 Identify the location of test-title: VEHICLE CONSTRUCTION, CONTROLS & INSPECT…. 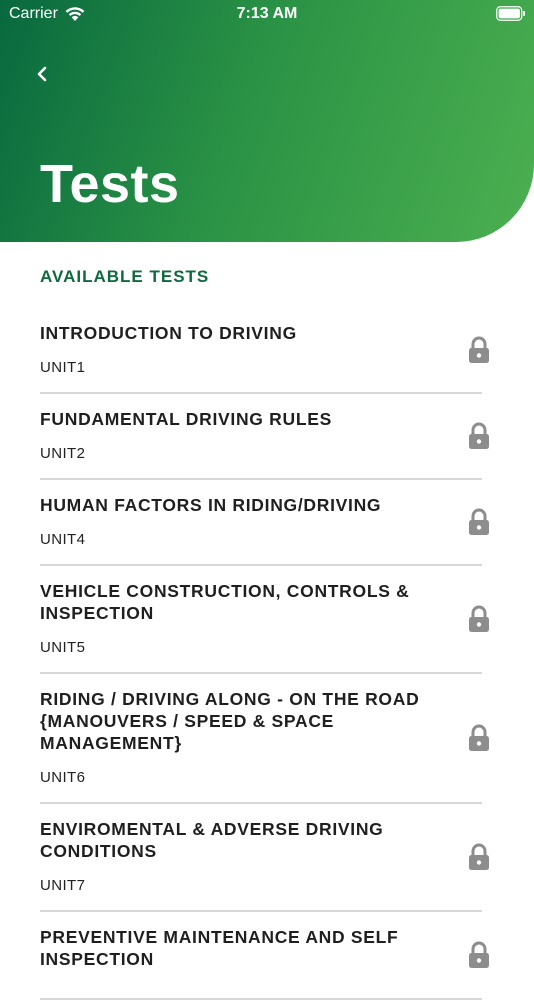
(225, 602).